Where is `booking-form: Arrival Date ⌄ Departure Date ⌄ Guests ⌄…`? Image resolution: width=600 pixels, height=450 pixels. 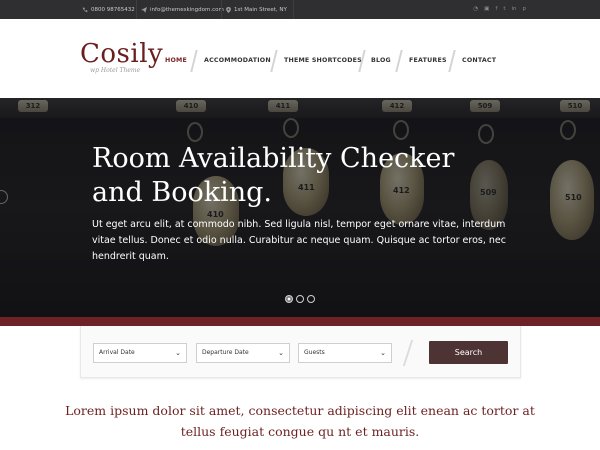 booking-form: Arrival Date ⌄ Departure Date ⌄ Guests ⌄… is located at coordinates (300, 352).